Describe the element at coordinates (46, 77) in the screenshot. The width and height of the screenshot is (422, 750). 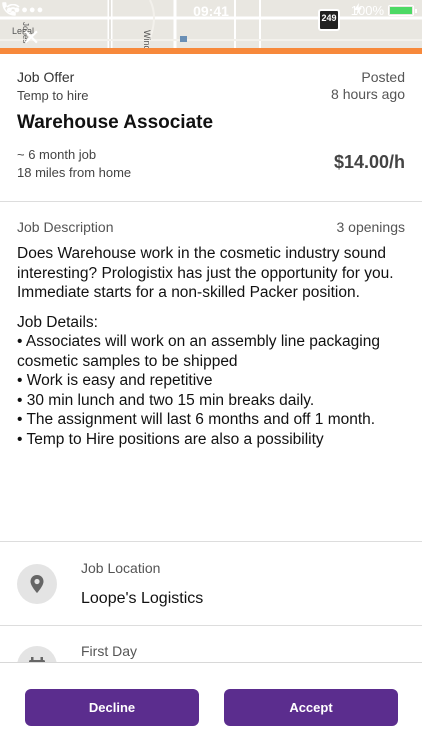
I see `offer-type: Job Offer` at that location.